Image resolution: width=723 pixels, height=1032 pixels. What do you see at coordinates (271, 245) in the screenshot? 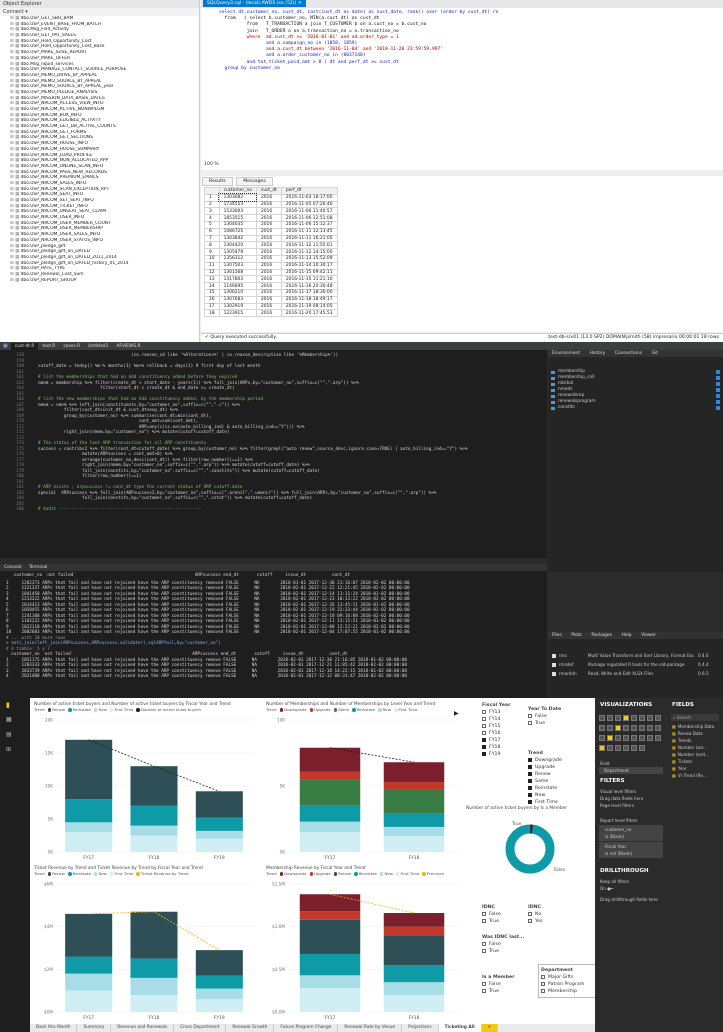
I see `table-row: 8 1304420 2016 2016-11-12 11:55:01` at bounding box center [271, 245].